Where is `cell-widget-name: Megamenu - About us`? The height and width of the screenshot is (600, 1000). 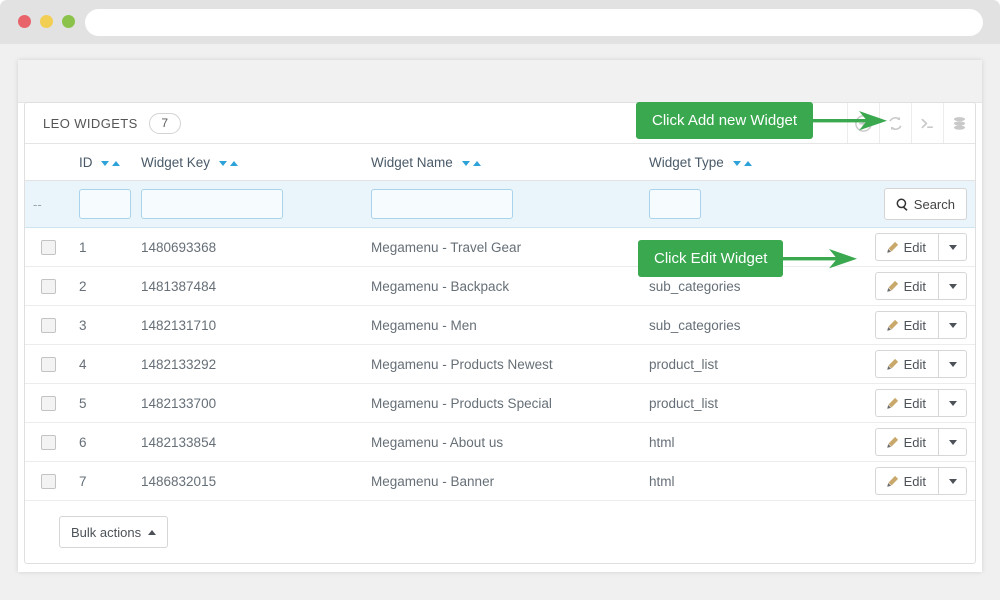 cell-widget-name: Megamenu - About us is located at coordinates (502, 442).